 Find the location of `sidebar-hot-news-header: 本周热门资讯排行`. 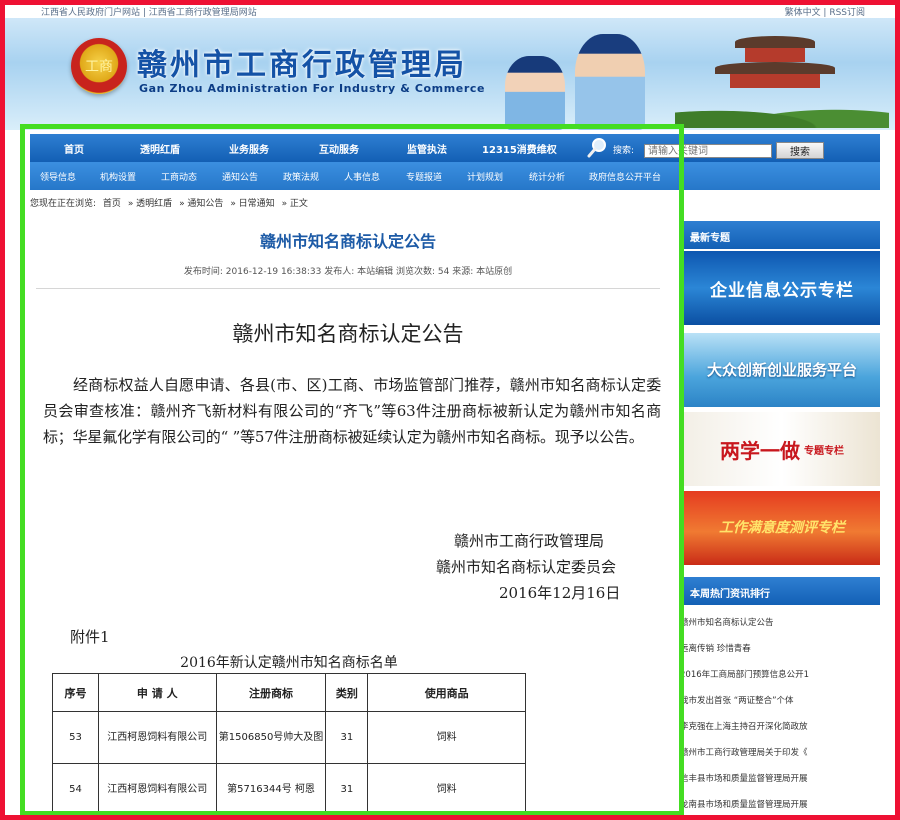

sidebar-hot-news-header: 本周热门资讯排行 is located at coordinates (782, 591).